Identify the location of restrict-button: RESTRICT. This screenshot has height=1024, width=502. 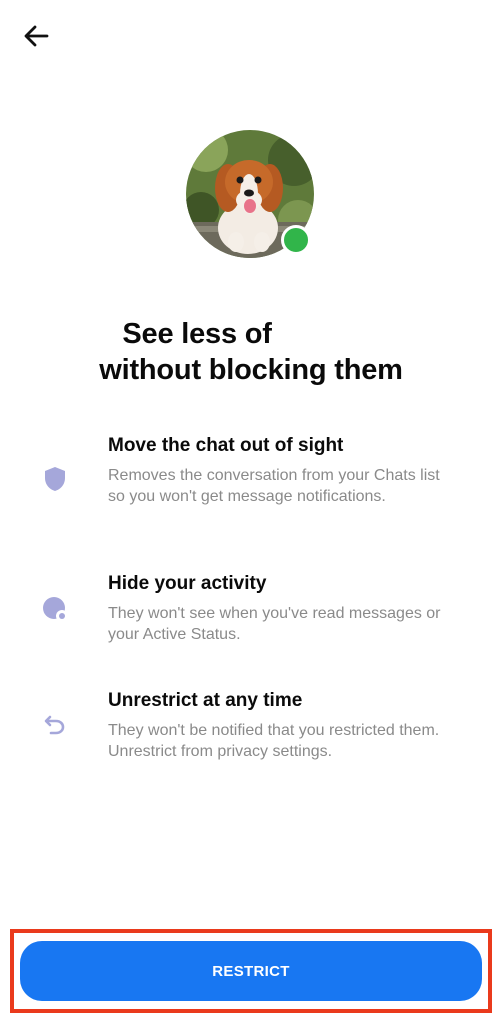
(251, 971).